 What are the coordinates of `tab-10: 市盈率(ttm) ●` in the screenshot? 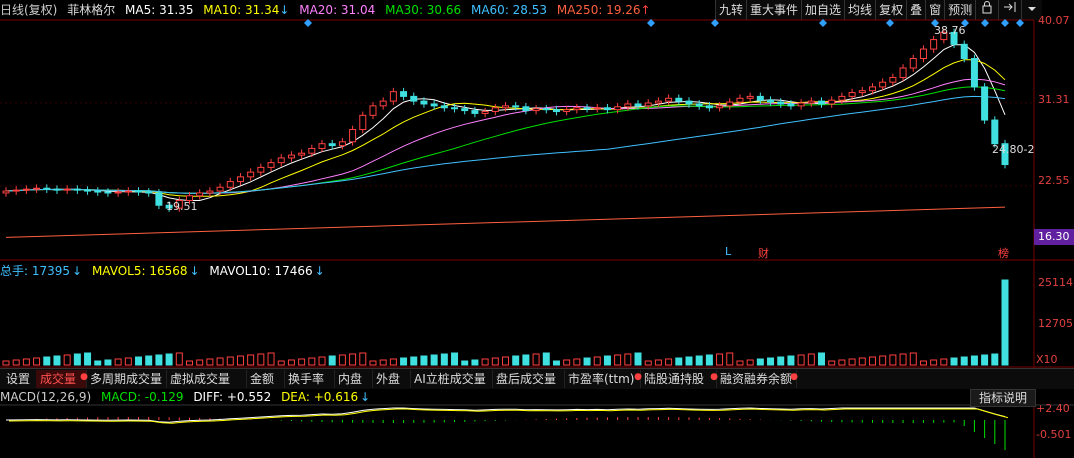 It's located at (603, 379).